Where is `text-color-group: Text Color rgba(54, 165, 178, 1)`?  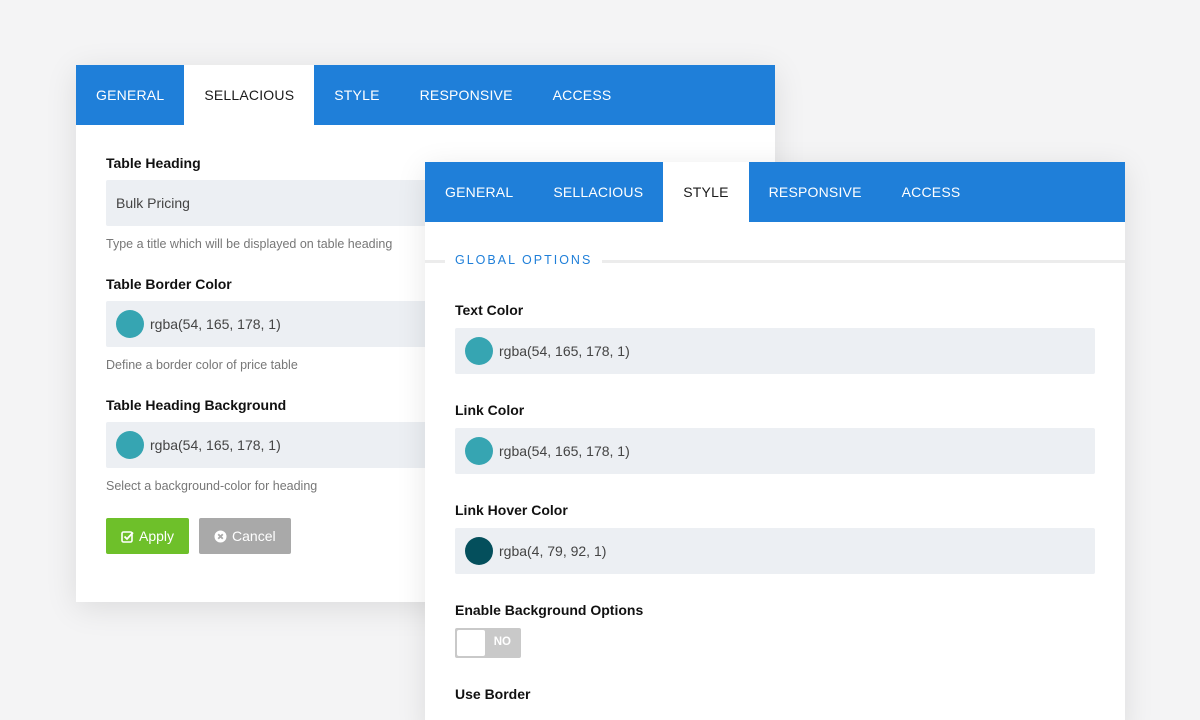 text-color-group: Text Color rgba(54, 165, 178, 1) is located at coordinates (775, 338).